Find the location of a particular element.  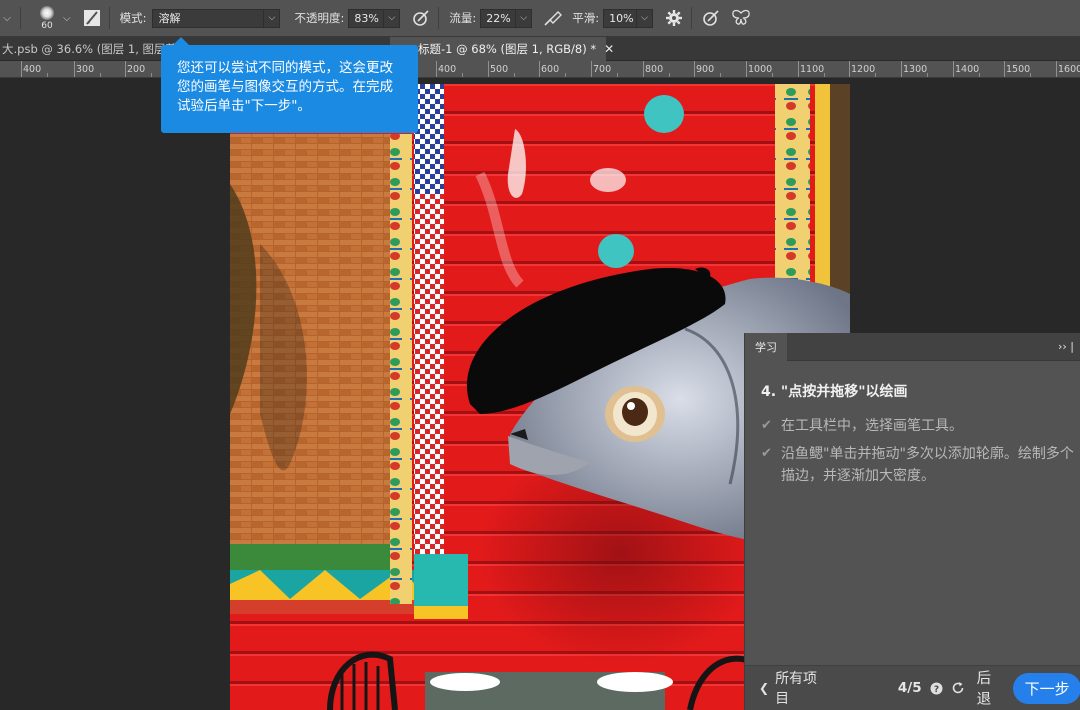

brush-tip-icon is located at coordinates (47, 13).